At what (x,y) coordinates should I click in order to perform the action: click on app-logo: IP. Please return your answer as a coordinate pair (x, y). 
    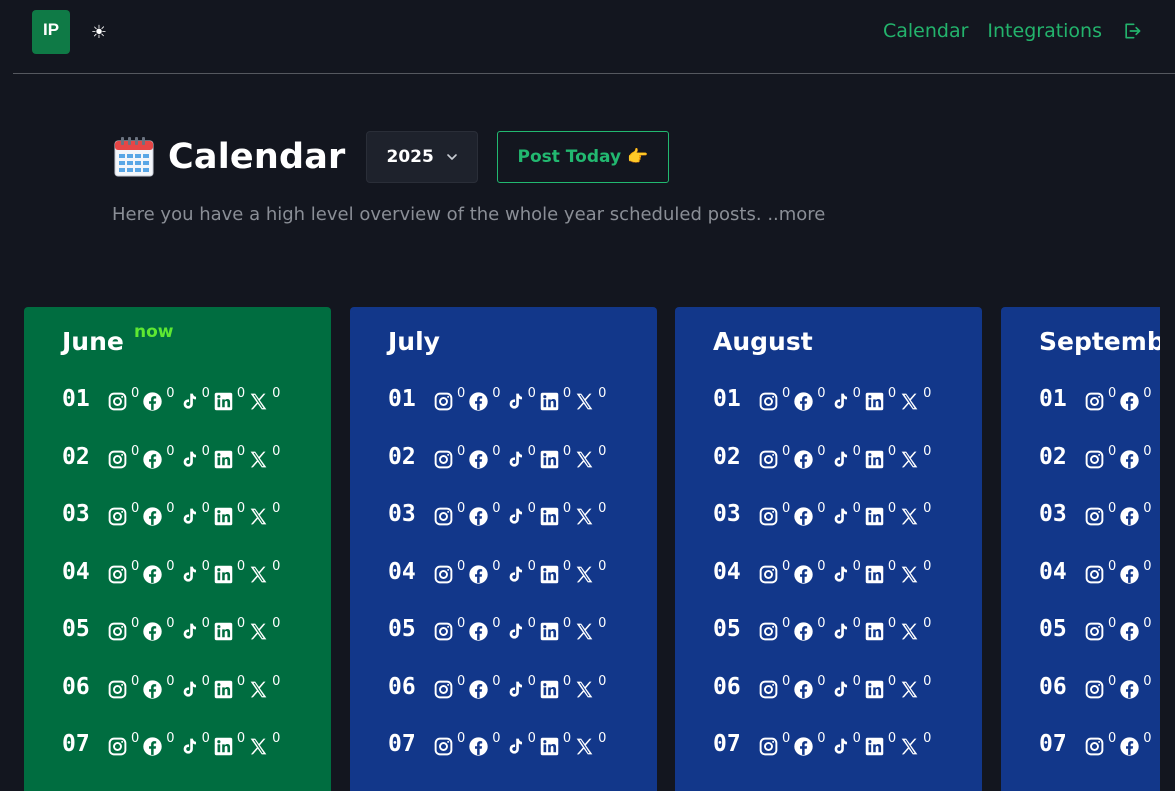
    Looking at the image, I should click on (51, 32).